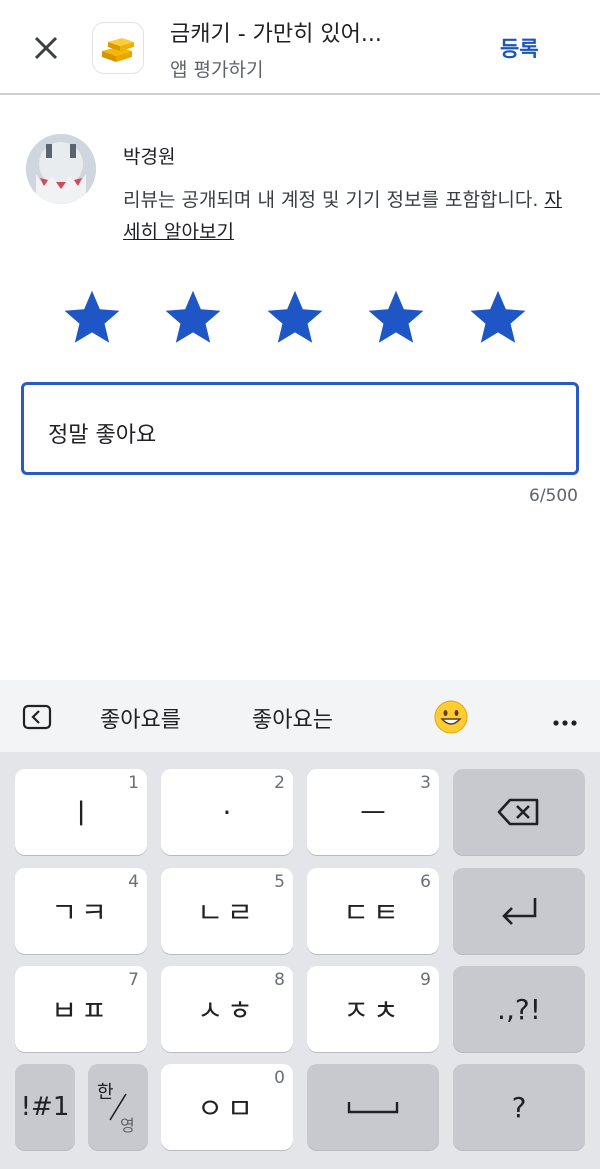 The width and height of the screenshot is (600, 1169). I want to click on key-label: ㅇㅁ, so click(227, 1108).